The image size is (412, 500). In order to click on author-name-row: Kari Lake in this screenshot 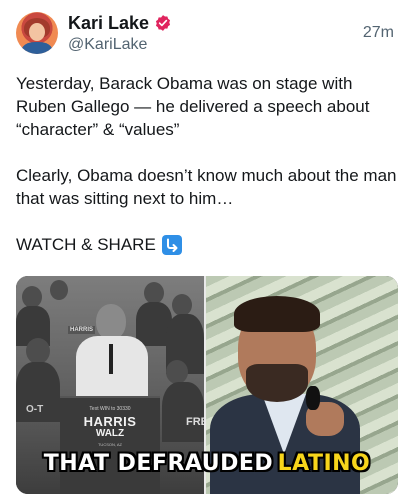, I will do `click(120, 23)`.